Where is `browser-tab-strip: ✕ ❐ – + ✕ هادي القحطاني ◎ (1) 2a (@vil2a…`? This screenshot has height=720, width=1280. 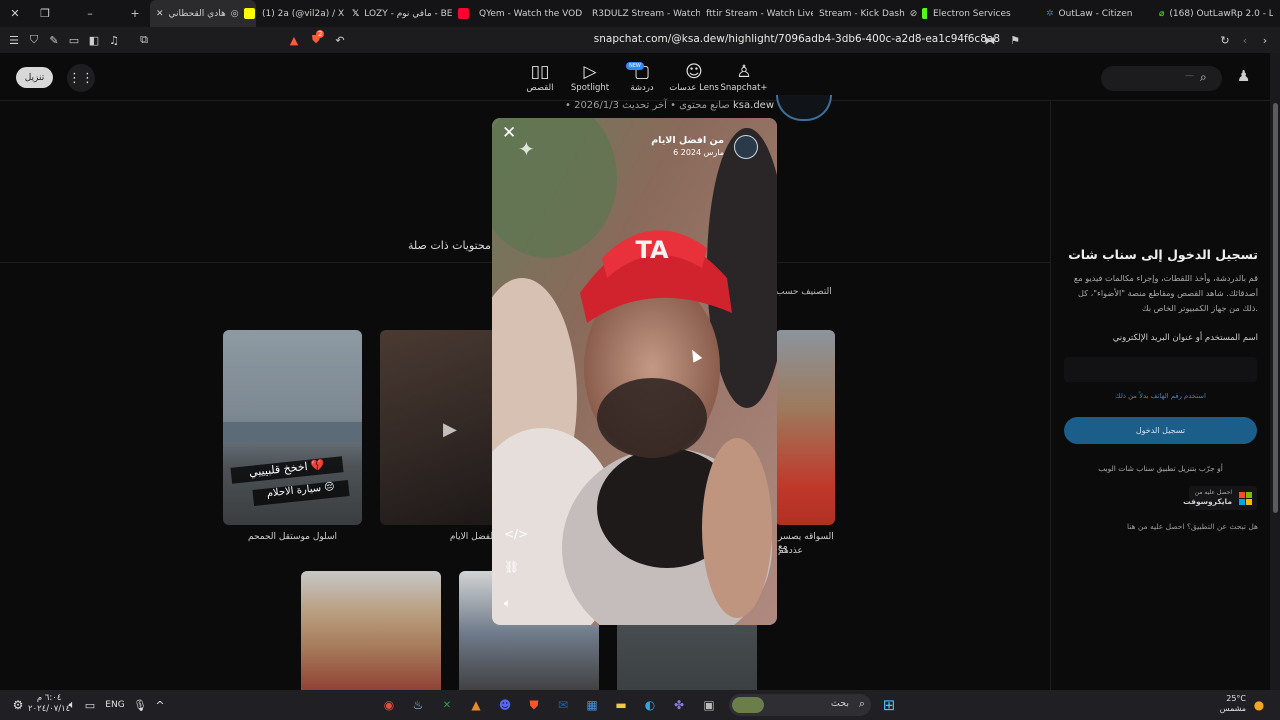 browser-tab-strip: ✕ ❐ – + ✕ هادي القحطاني ◎ (1) 2a (@vil2a… is located at coordinates (640, 13).